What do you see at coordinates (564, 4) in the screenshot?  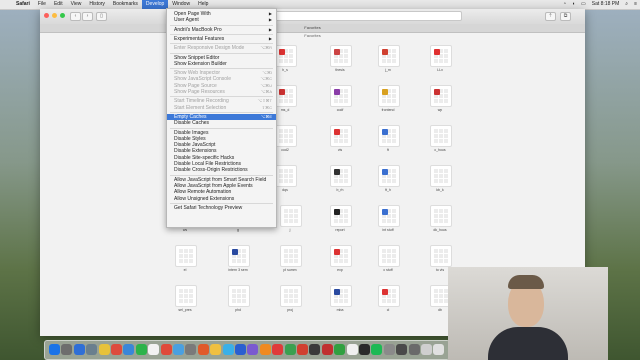 I see `wifi-icon: ◔` at bounding box center [564, 4].